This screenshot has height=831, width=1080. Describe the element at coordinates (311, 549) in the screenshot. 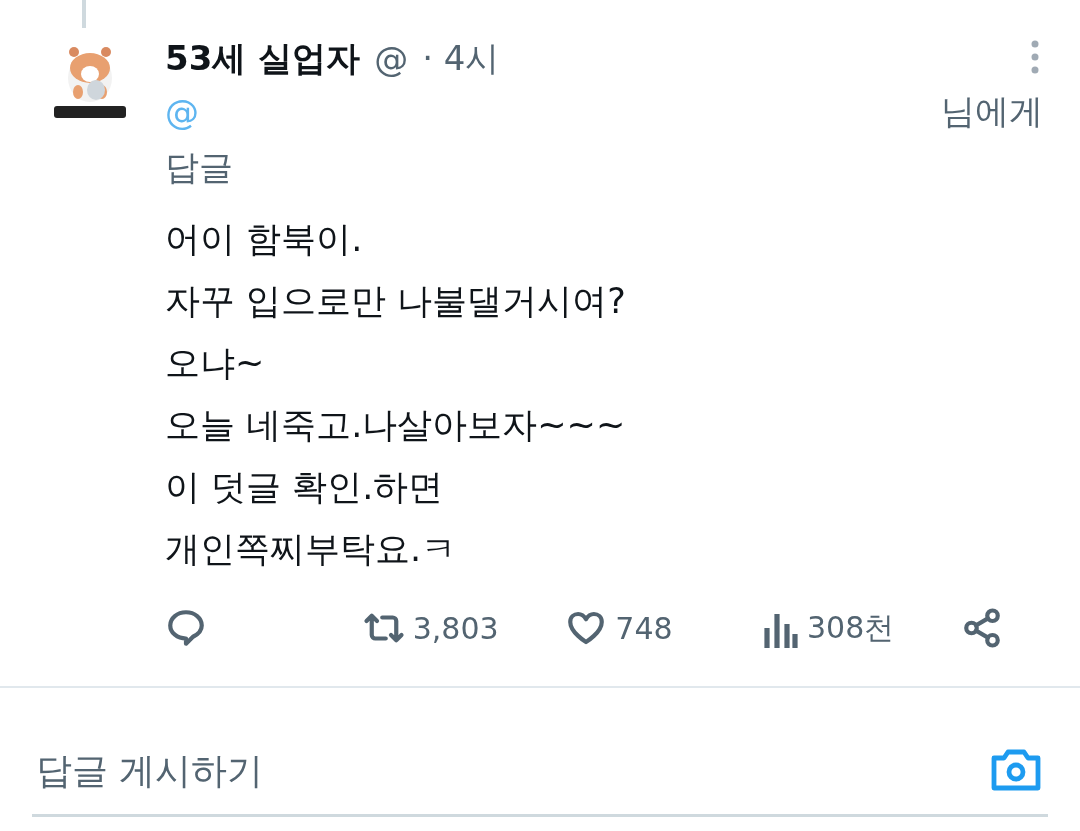

I see `tweet-text: 개인쪽찌부탁요.ㅋ` at that location.